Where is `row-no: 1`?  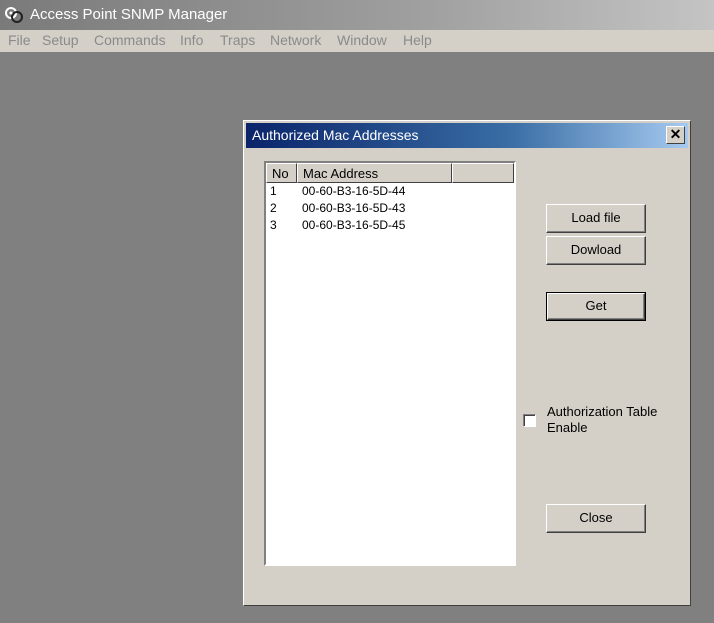
row-no: 1 is located at coordinates (273, 191).